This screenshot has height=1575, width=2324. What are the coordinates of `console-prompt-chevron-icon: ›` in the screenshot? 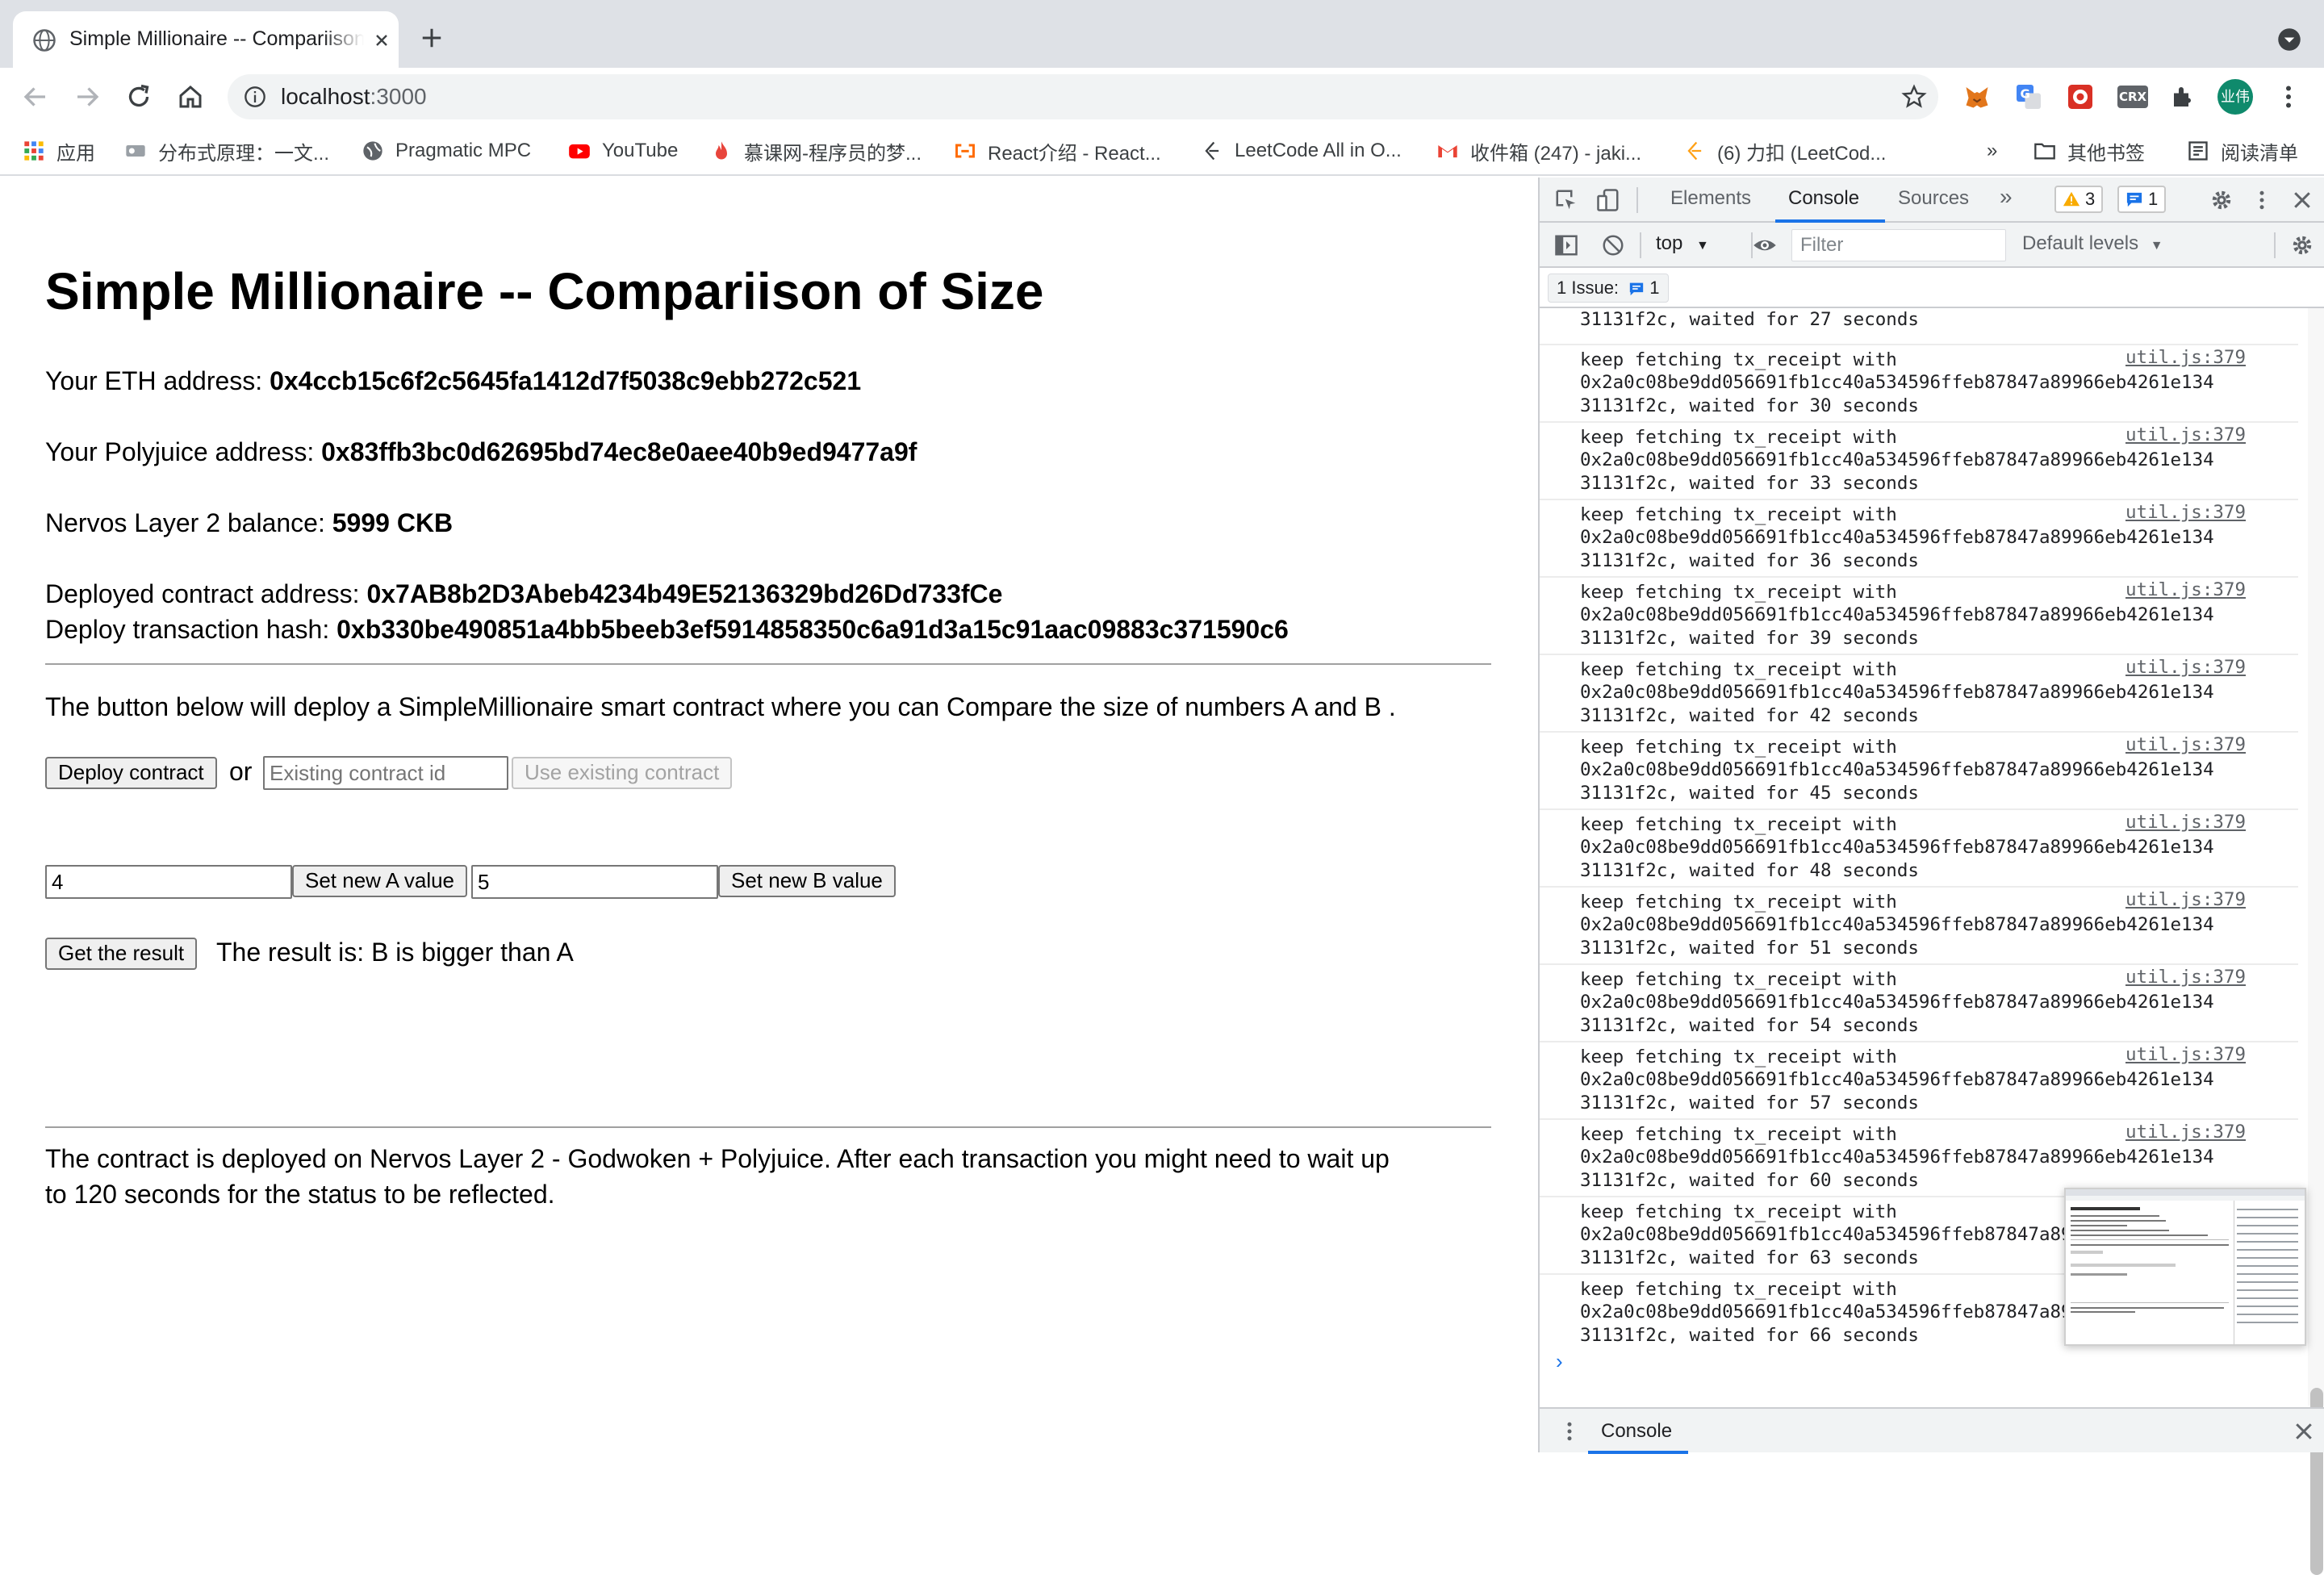 It's located at (1559, 1361).